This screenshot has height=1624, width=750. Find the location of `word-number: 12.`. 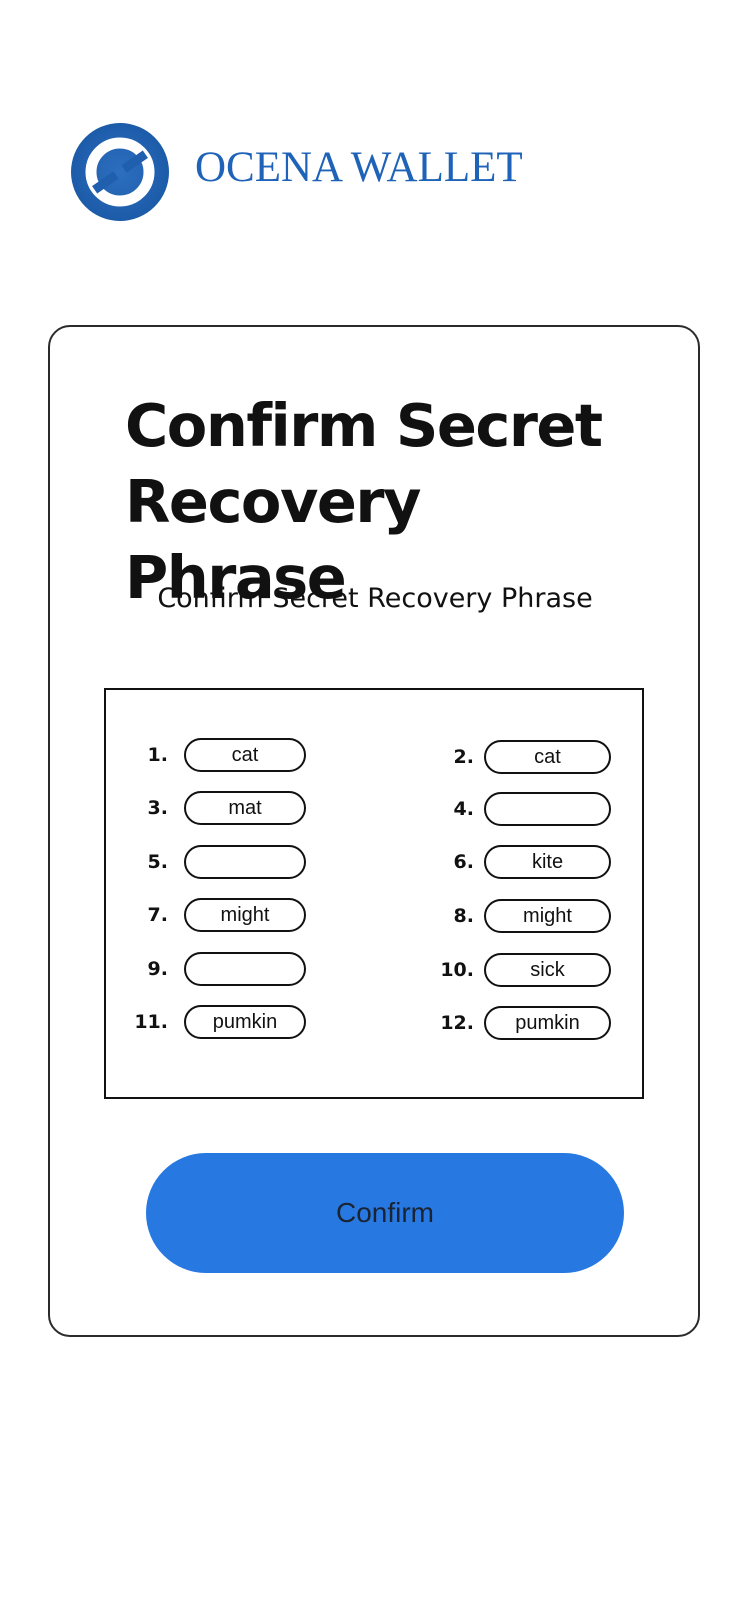

word-number: 12. is located at coordinates (457, 1023).